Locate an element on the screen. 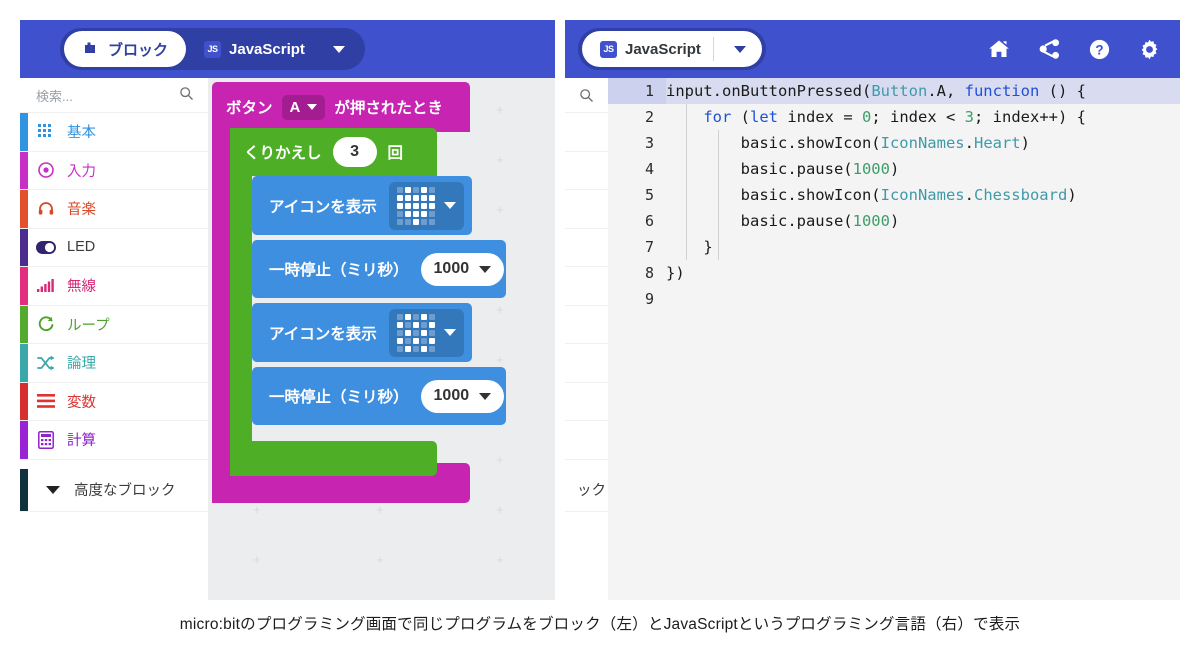 This screenshot has height=659, width=1200. code-line: 7 } is located at coordinates (894, 247).